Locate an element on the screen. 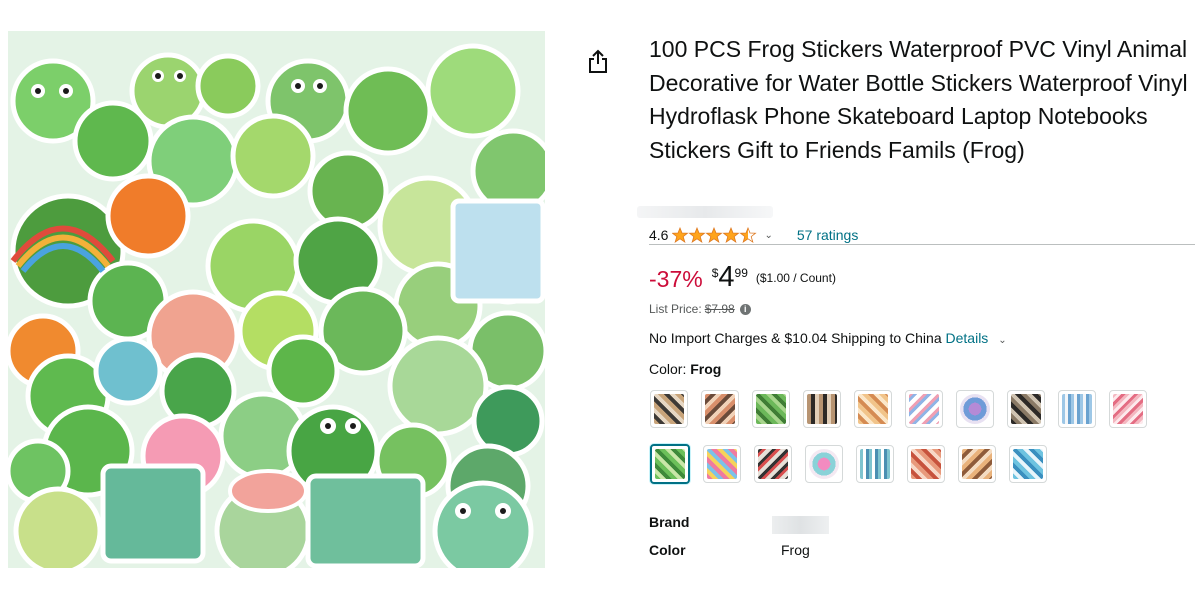 This screenshot has height=600, width=1200. selected-color: Frog is located at coordinates (706, 369).